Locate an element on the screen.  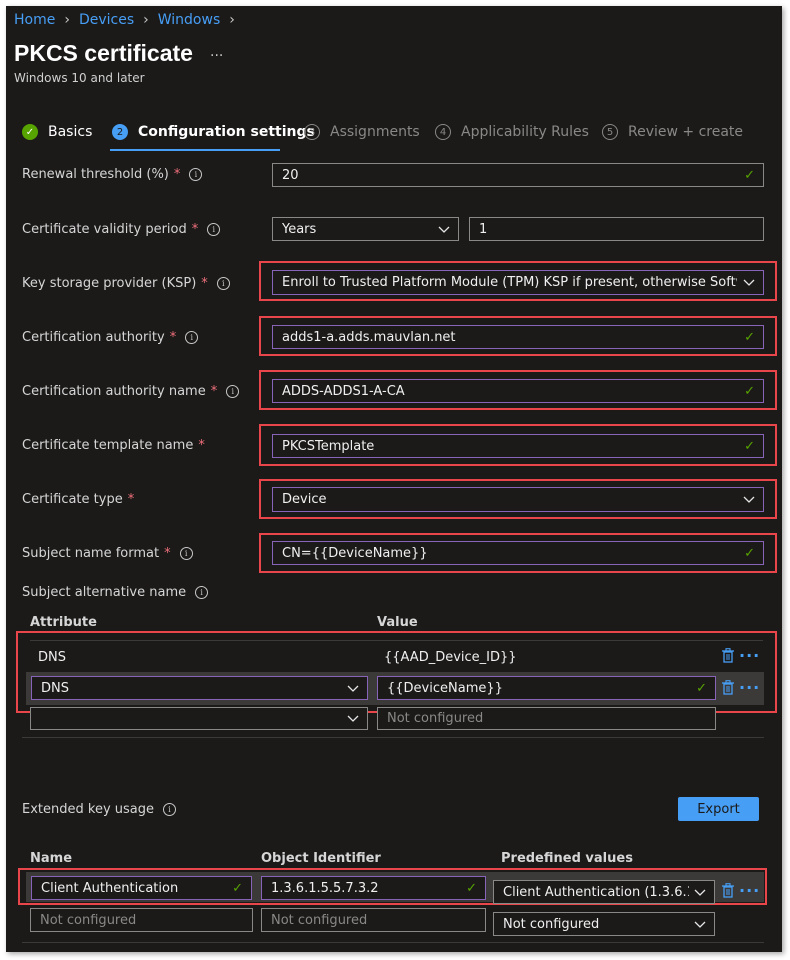
input-value: 1.3.6.1.5.5.7.3.2 is located at coordinates (325, 888).